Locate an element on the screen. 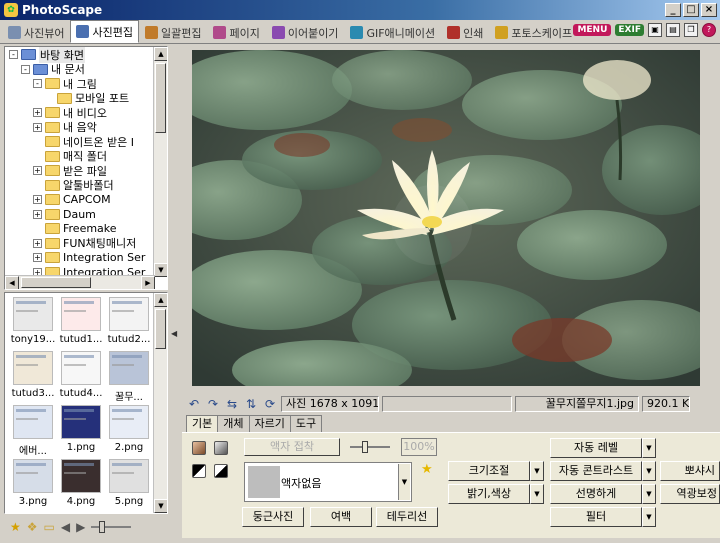  tab-0: 사진뷰어 is located at coordinates (36, 32).